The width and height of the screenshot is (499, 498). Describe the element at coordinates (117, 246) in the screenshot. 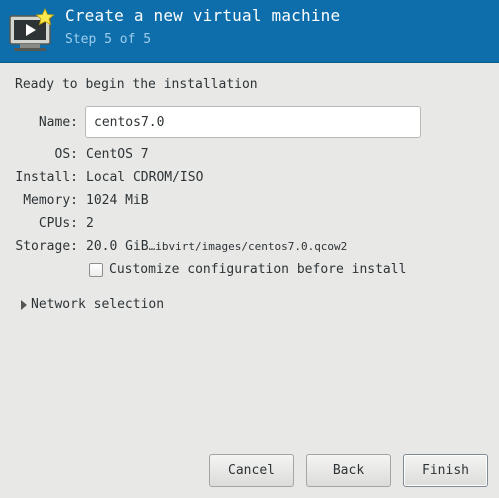

I see `storage-size: 20.0 GiB` at that location.